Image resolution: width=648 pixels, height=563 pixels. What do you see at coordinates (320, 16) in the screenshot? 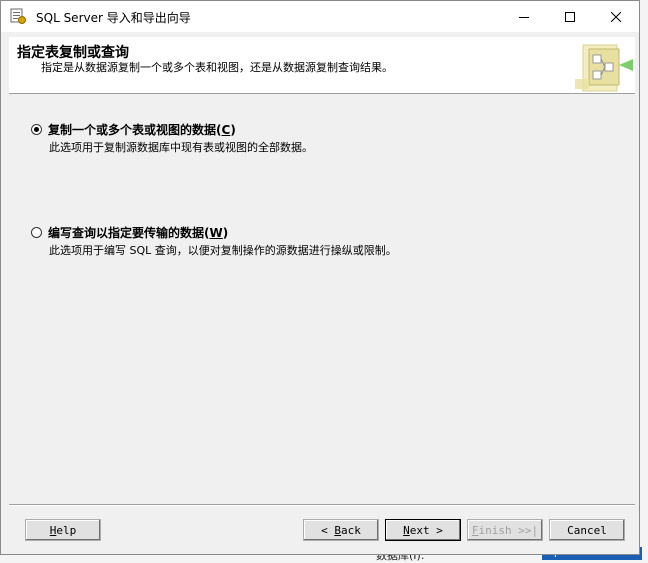
I see `title-bar: SQL Server 导入和导出向导` at bounding box center [320, 16].